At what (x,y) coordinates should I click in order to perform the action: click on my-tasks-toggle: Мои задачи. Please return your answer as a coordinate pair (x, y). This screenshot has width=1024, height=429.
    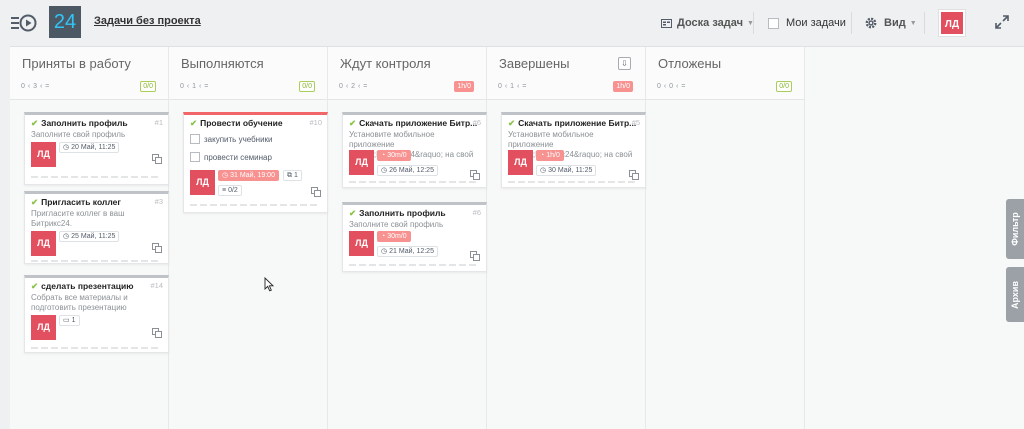
    Looking at the image, I should click on (807, 23).